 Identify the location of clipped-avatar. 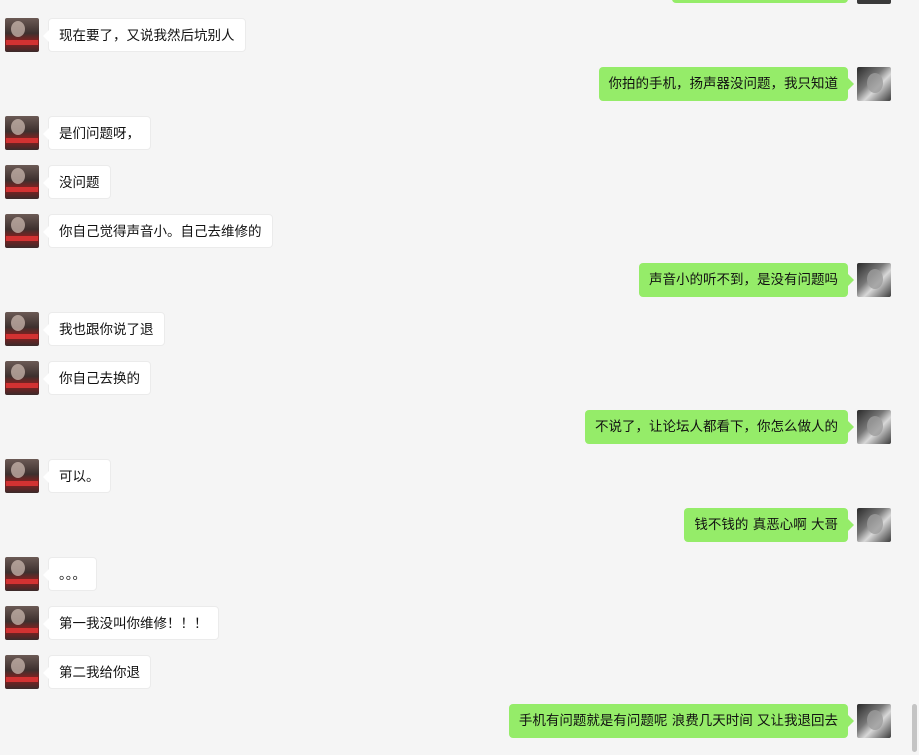
(874, 2).